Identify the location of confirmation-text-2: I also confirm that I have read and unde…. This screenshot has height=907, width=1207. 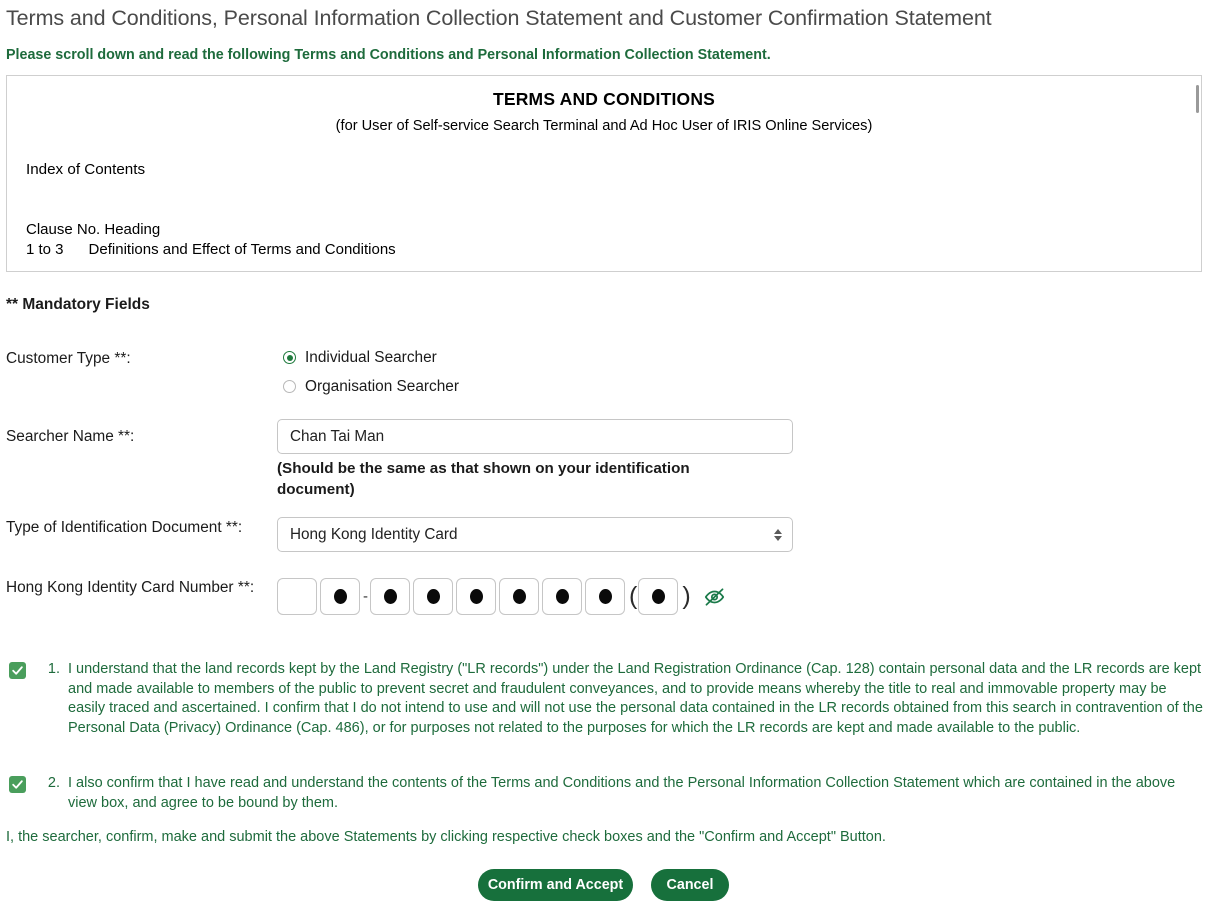
(622, 793).